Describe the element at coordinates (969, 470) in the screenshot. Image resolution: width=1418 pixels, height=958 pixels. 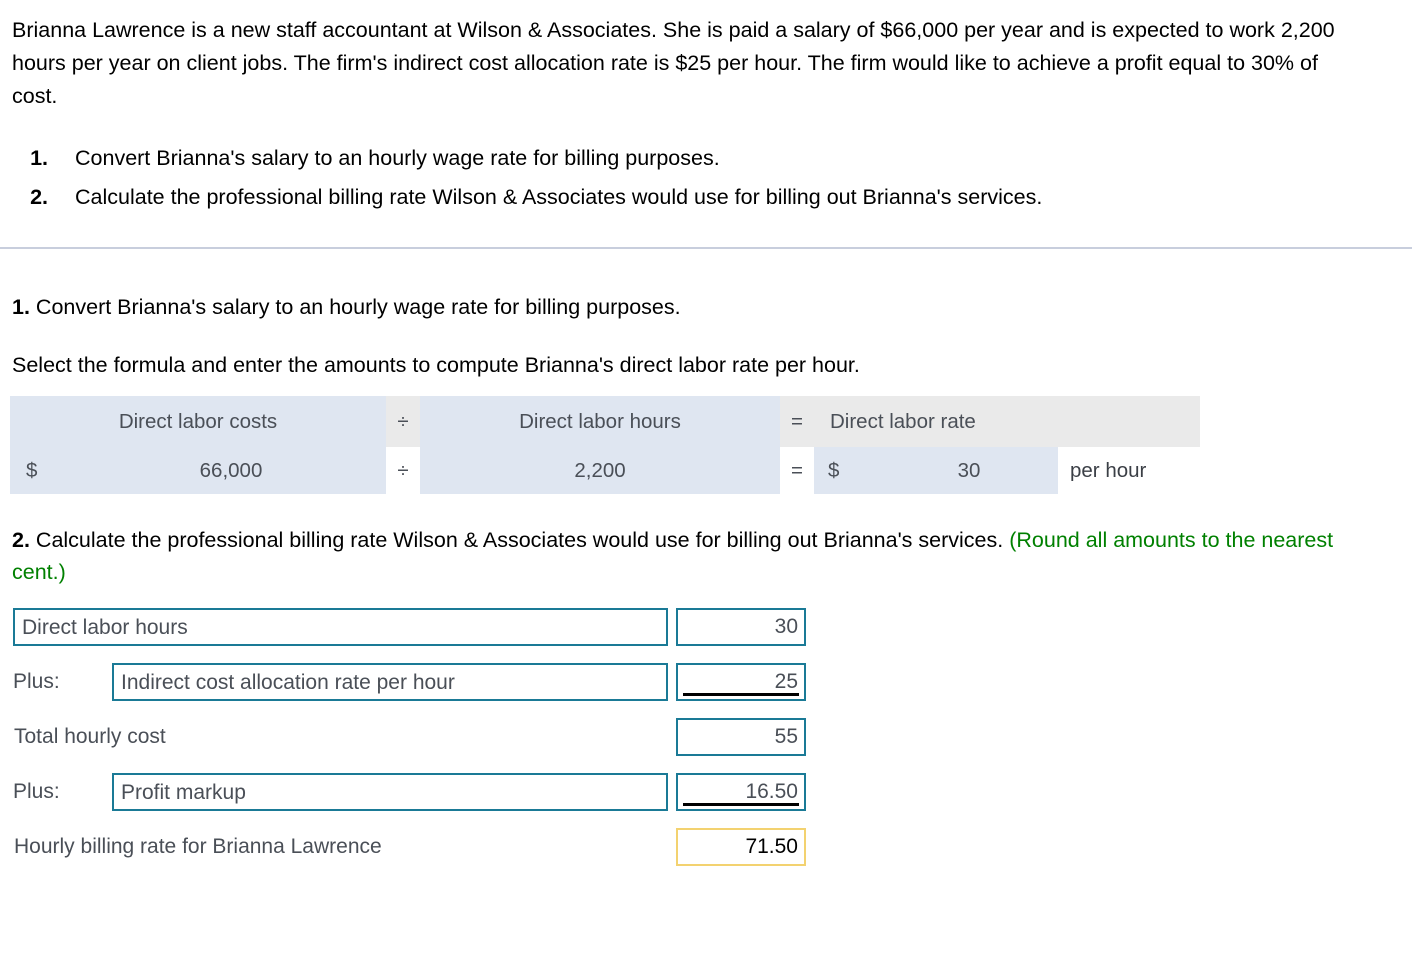
I see `result-amount-value: 30` at that location.